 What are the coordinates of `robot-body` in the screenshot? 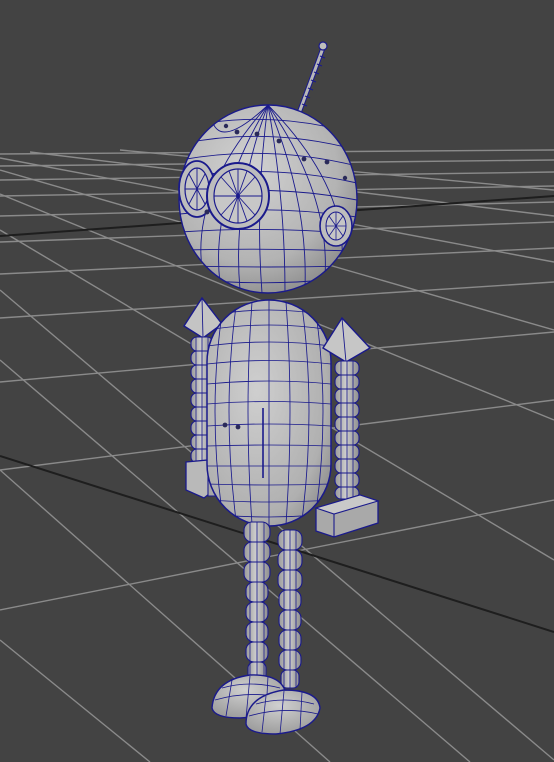 It's located at (269, 413).